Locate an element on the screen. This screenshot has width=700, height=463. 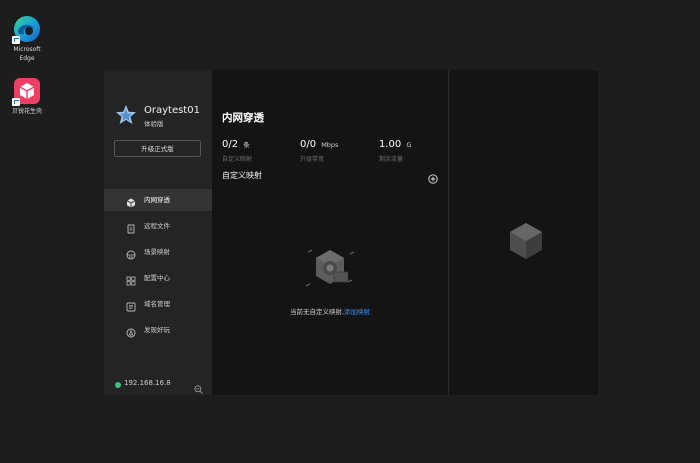
sidebar: Oraytest01 体验版 升级正式版 内网穿透 远程文件 场景映射 配置中心 is located at coordinates (158, 232).